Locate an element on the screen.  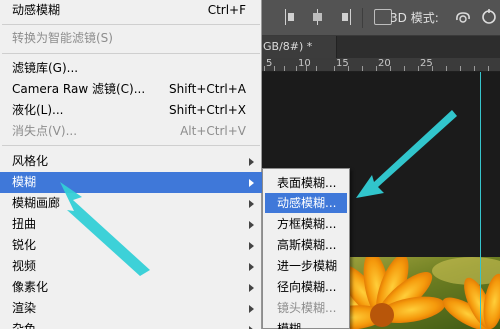
3d-mode-label: 3D 模式: is located at coordinates (414, 18).